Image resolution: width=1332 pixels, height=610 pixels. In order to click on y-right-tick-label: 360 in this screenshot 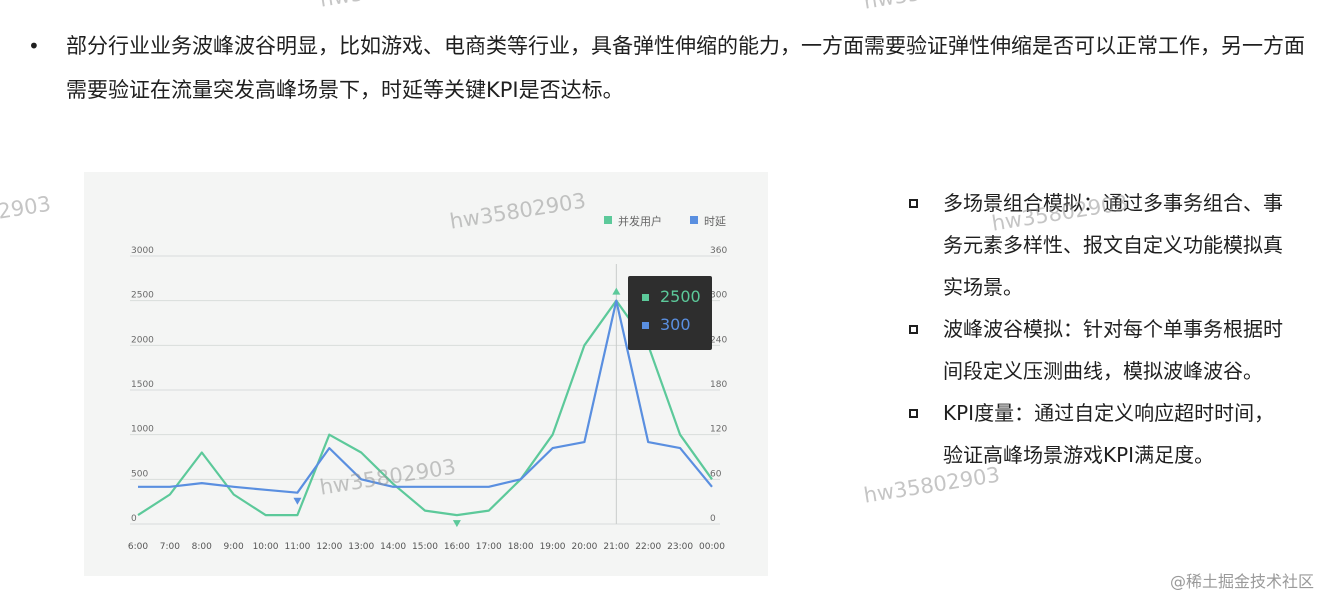, I will do `click(718, 251)`.